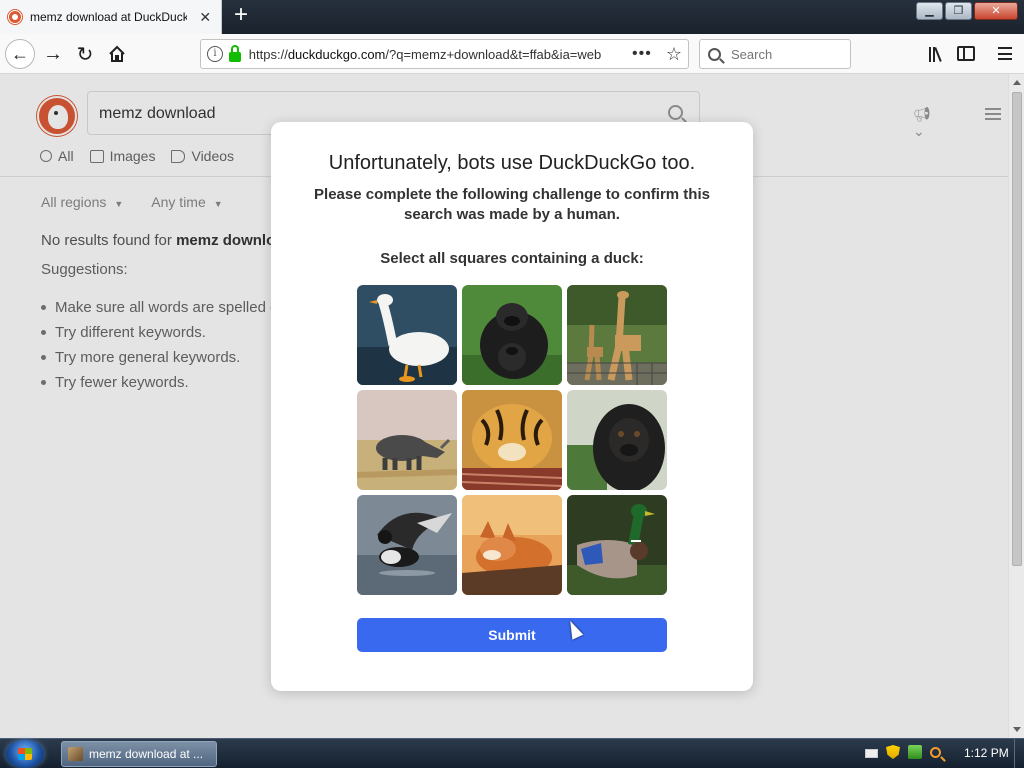 This screenshot has width=1024, height=768. I want to click on tab-title: memz download at DuckDuckGo, so click(109, 17).